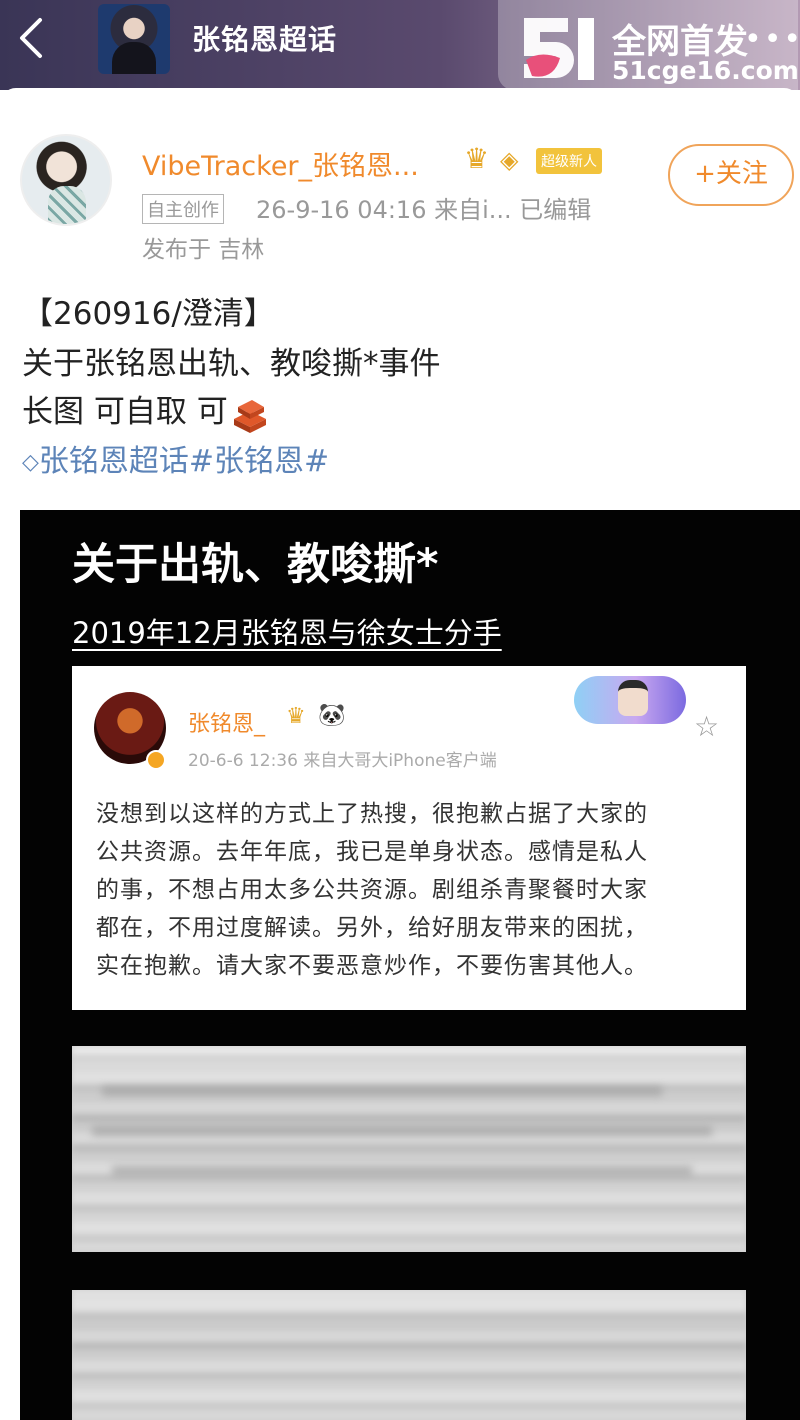 Image resolution: width=800 pixels, height=1420 pixels. I want to click on watermark-logo, so click(559, 49).